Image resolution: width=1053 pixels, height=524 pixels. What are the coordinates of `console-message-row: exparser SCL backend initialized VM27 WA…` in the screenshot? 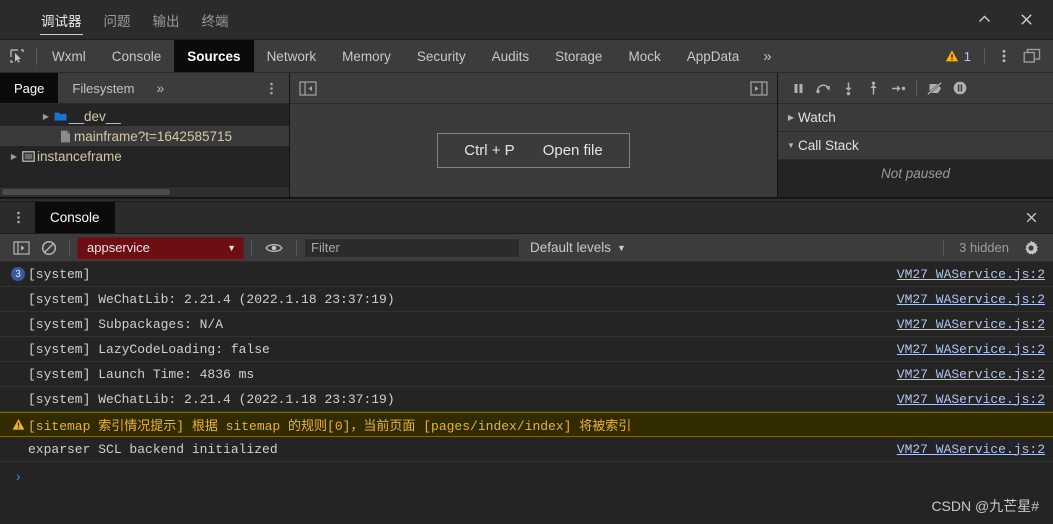 It's located at (526, 449).